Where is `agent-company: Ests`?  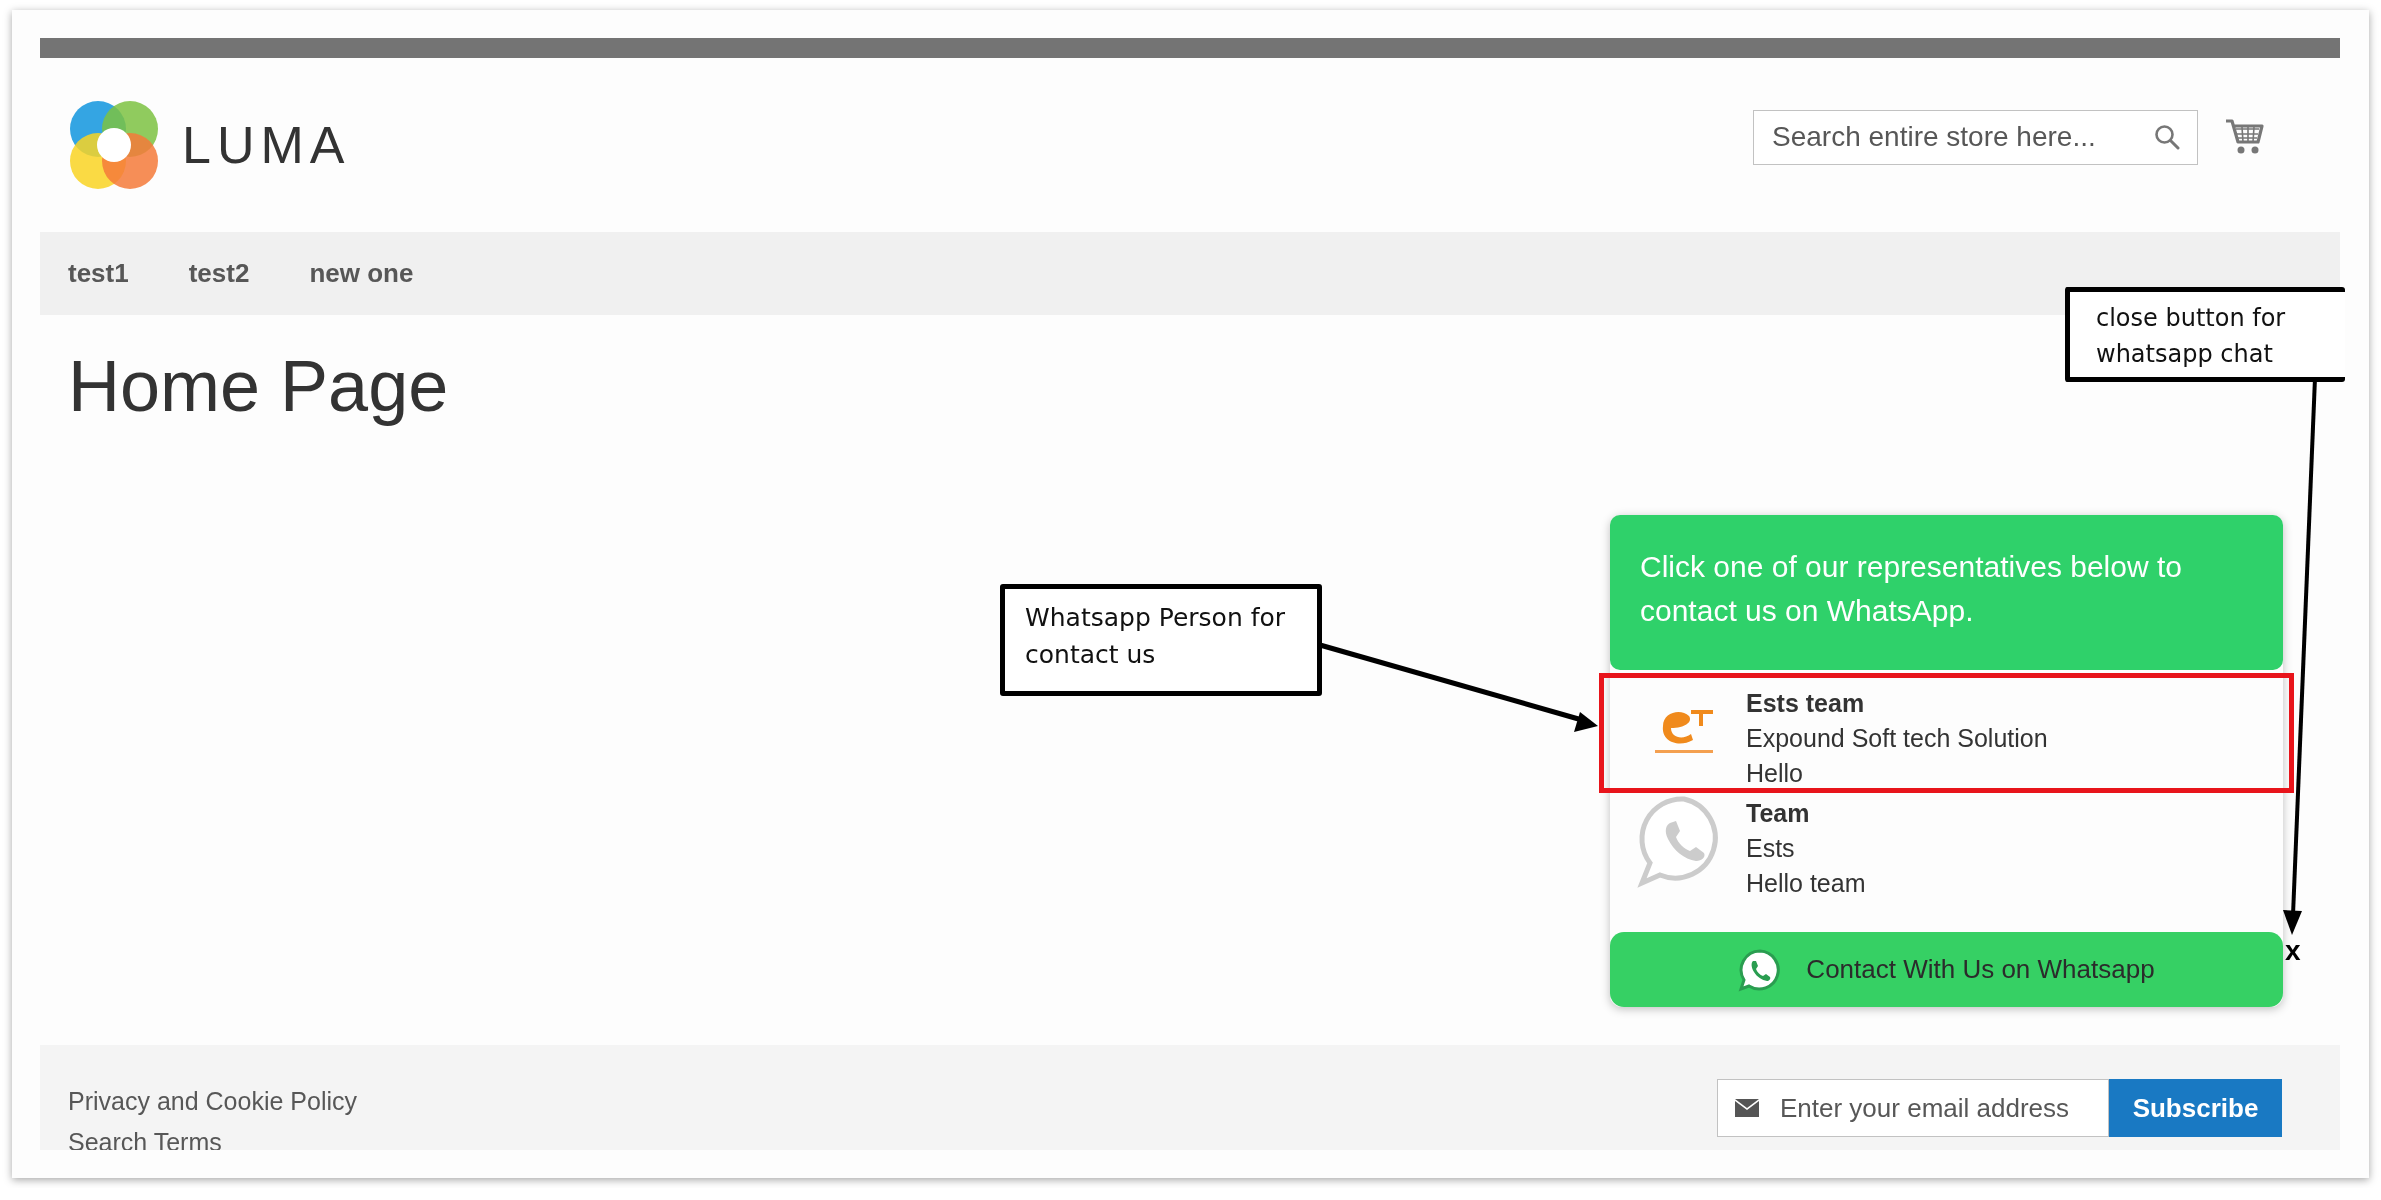 agent-company: Ests is located at coordinates (1771, 848).